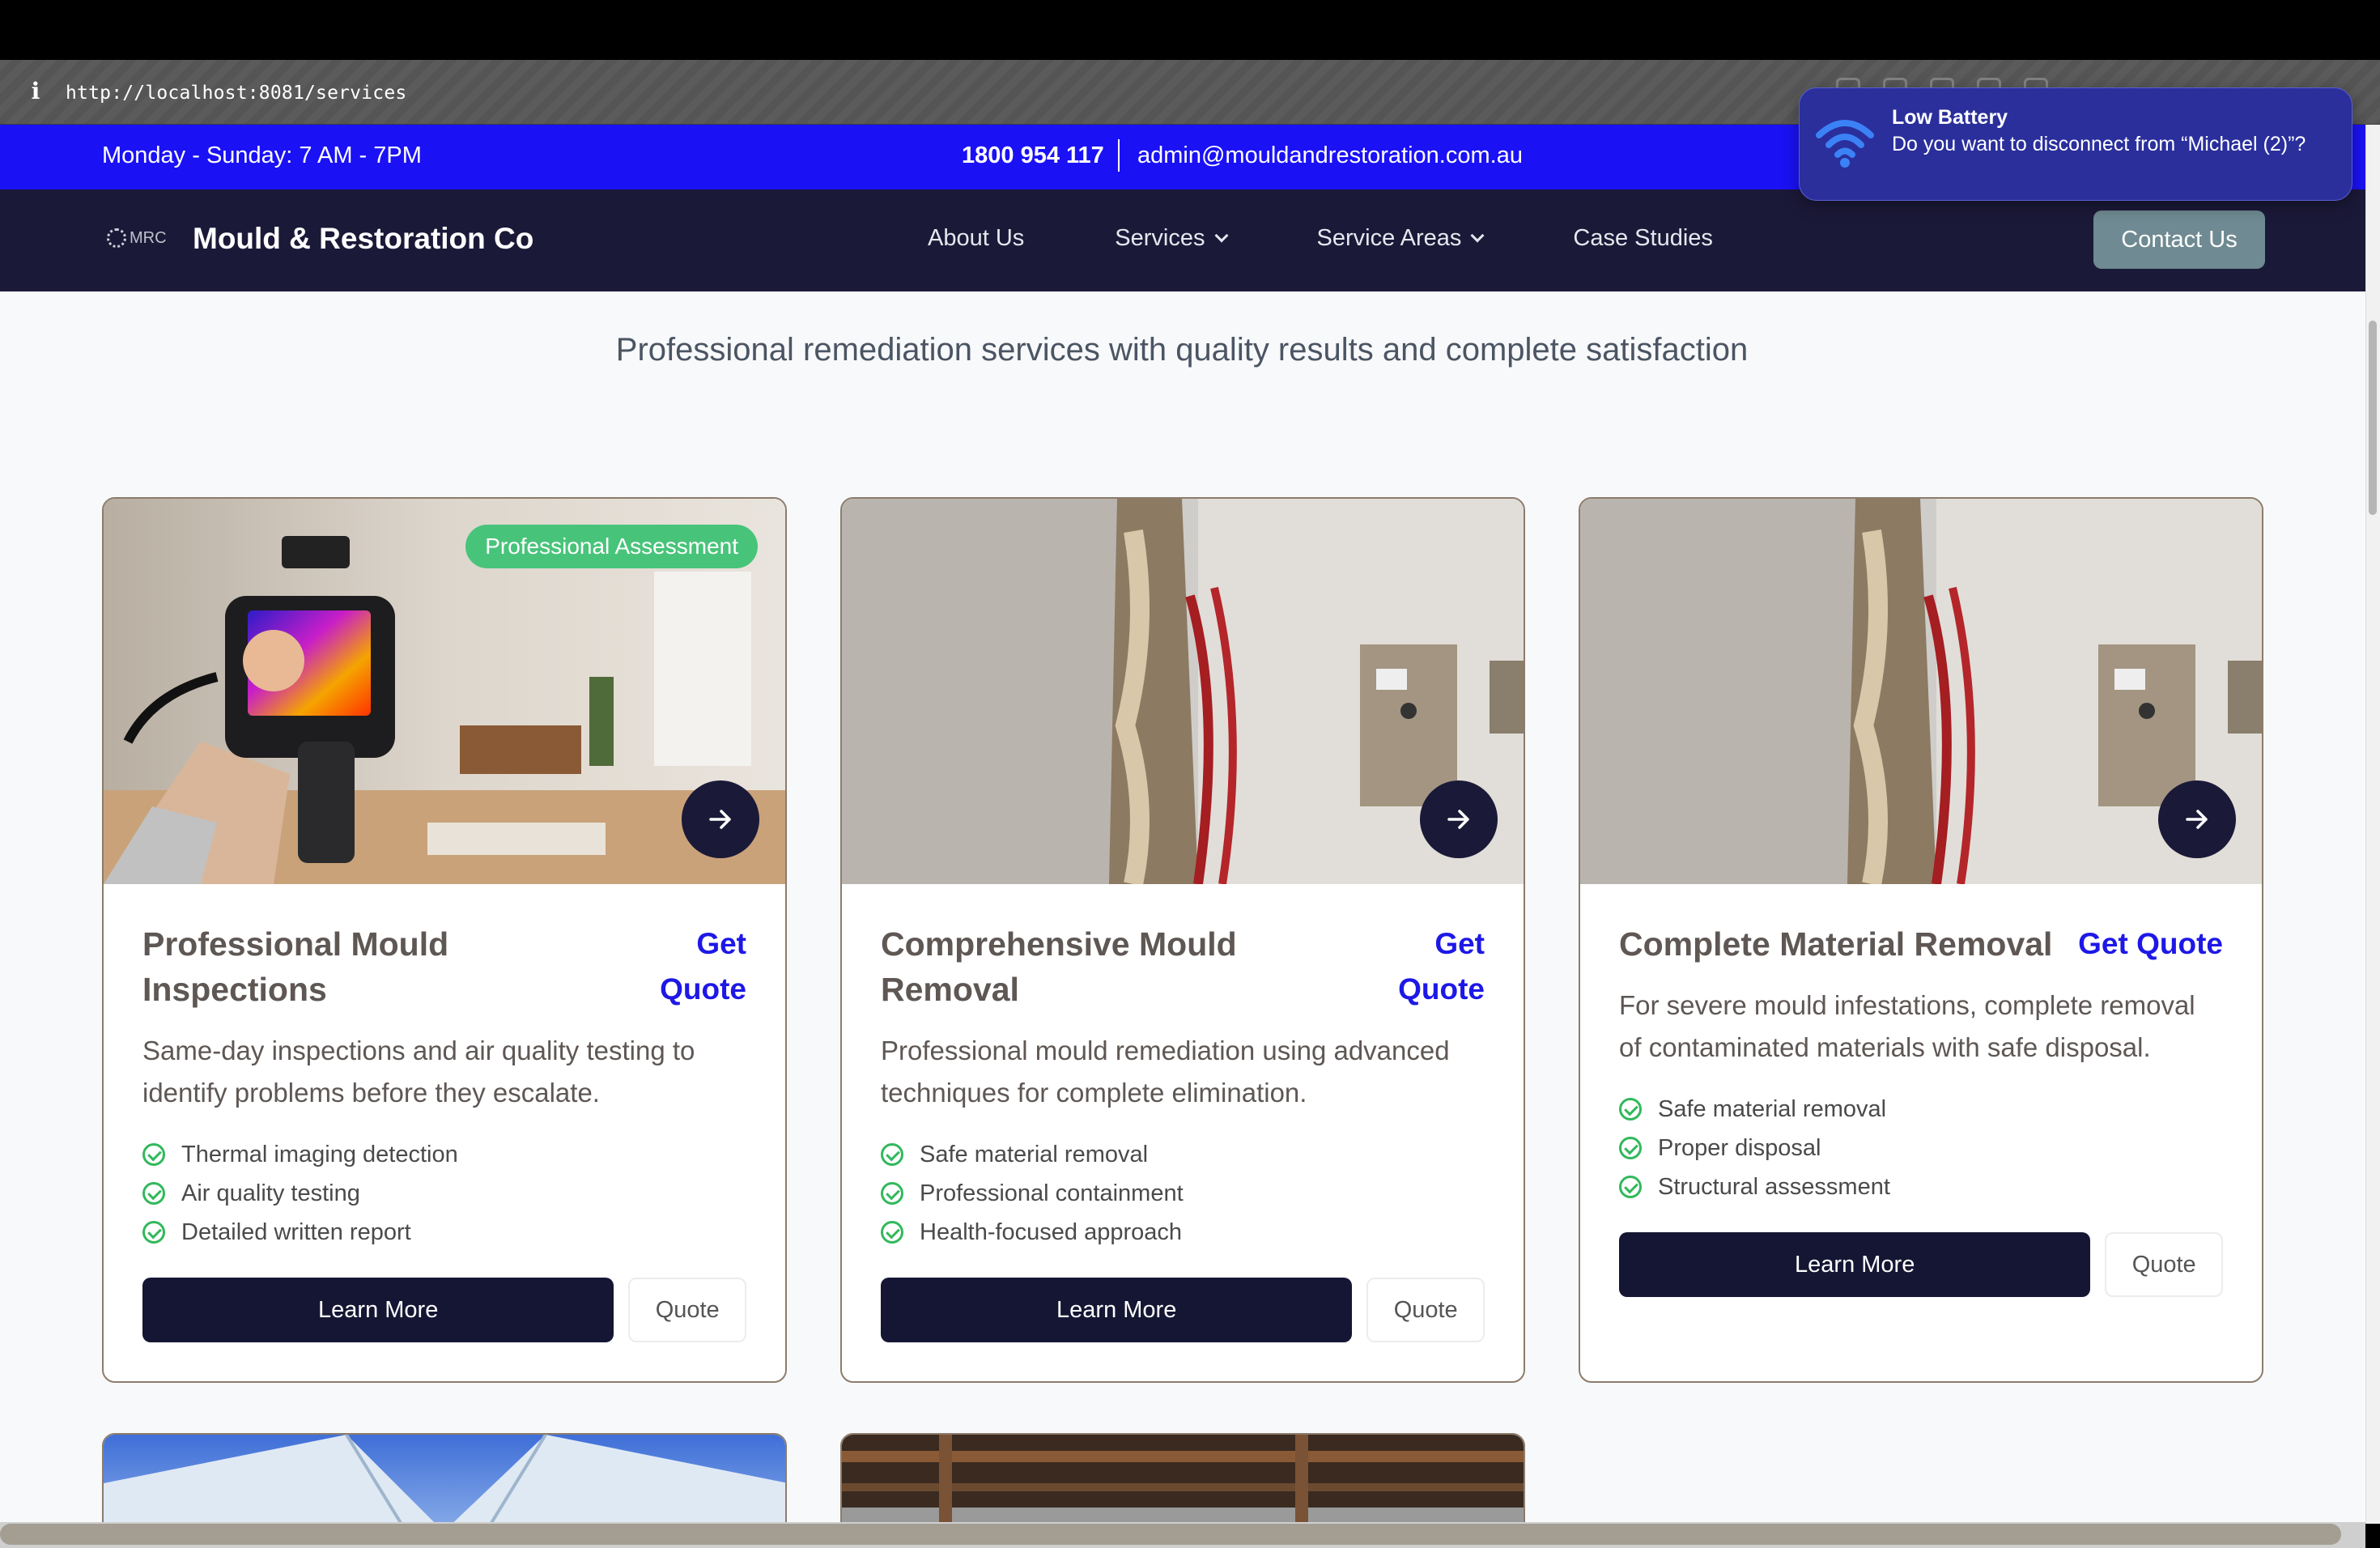 Image resolution: width=2380 pixels, height=1548 pixels. Describe the element at coordinates (1119, 156) in the screenshot. I see `divider` at that location.